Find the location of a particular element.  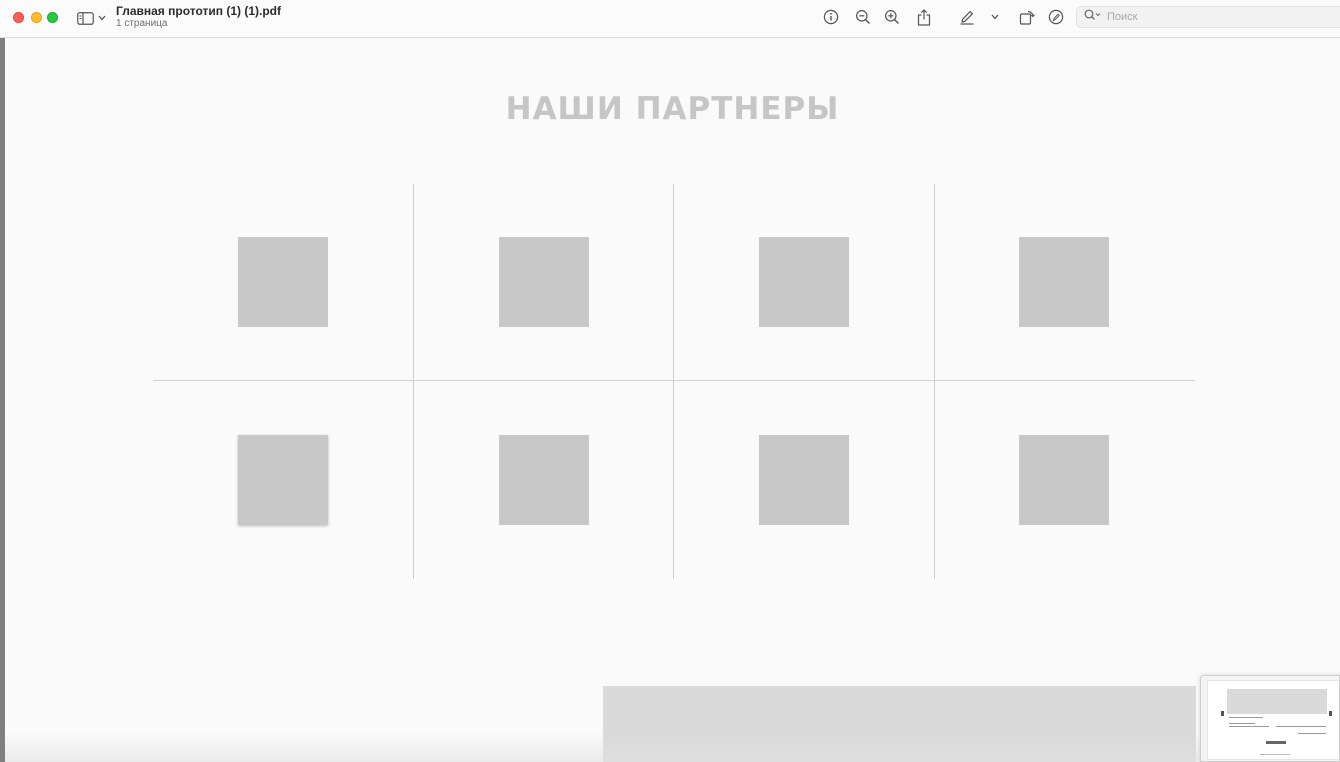

markup-pen-icon is located at coordinates (967, 17).